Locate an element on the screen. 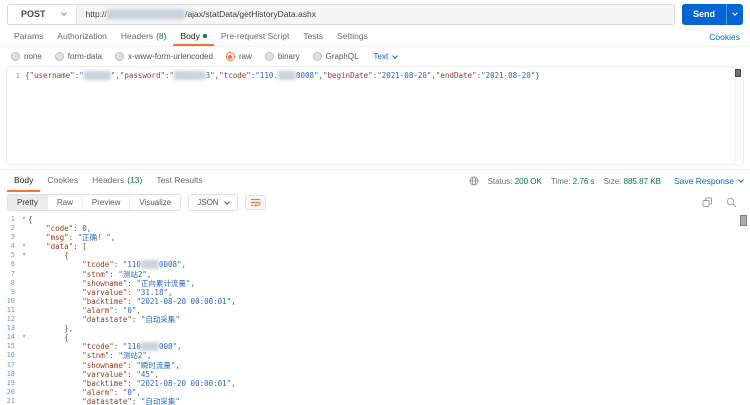 This screenshot has width=750, height=405. mode-x-www-form-urlencoded: x-www-form-urlencoded is located at coordinates (164, 56).